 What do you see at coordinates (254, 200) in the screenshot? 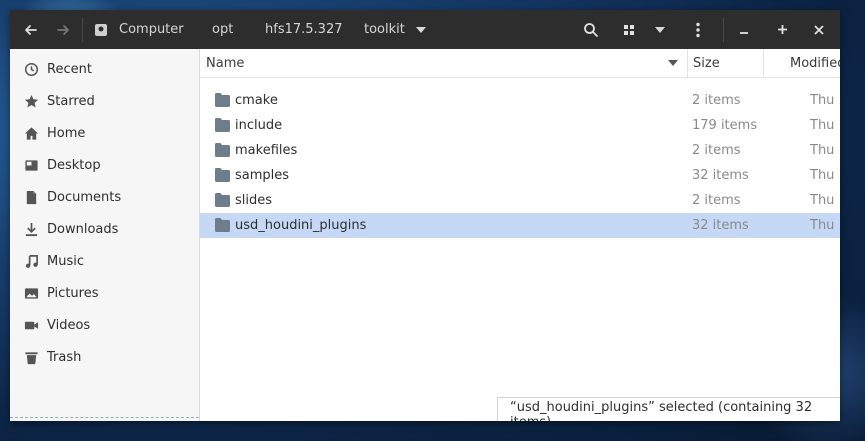
I see `file-name: slides` at bounding box center [254, 200].